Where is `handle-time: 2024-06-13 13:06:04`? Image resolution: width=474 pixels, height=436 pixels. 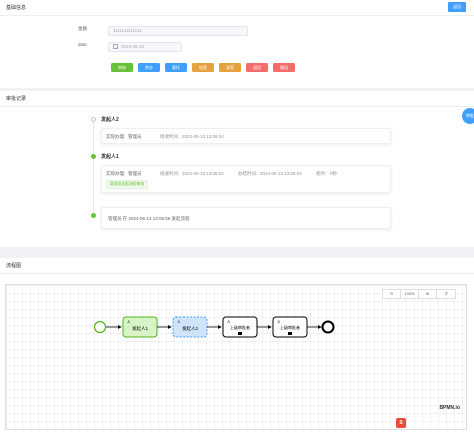 handle-time: 2024-06-13 13:06:04 is located at coordinates (281, 173).